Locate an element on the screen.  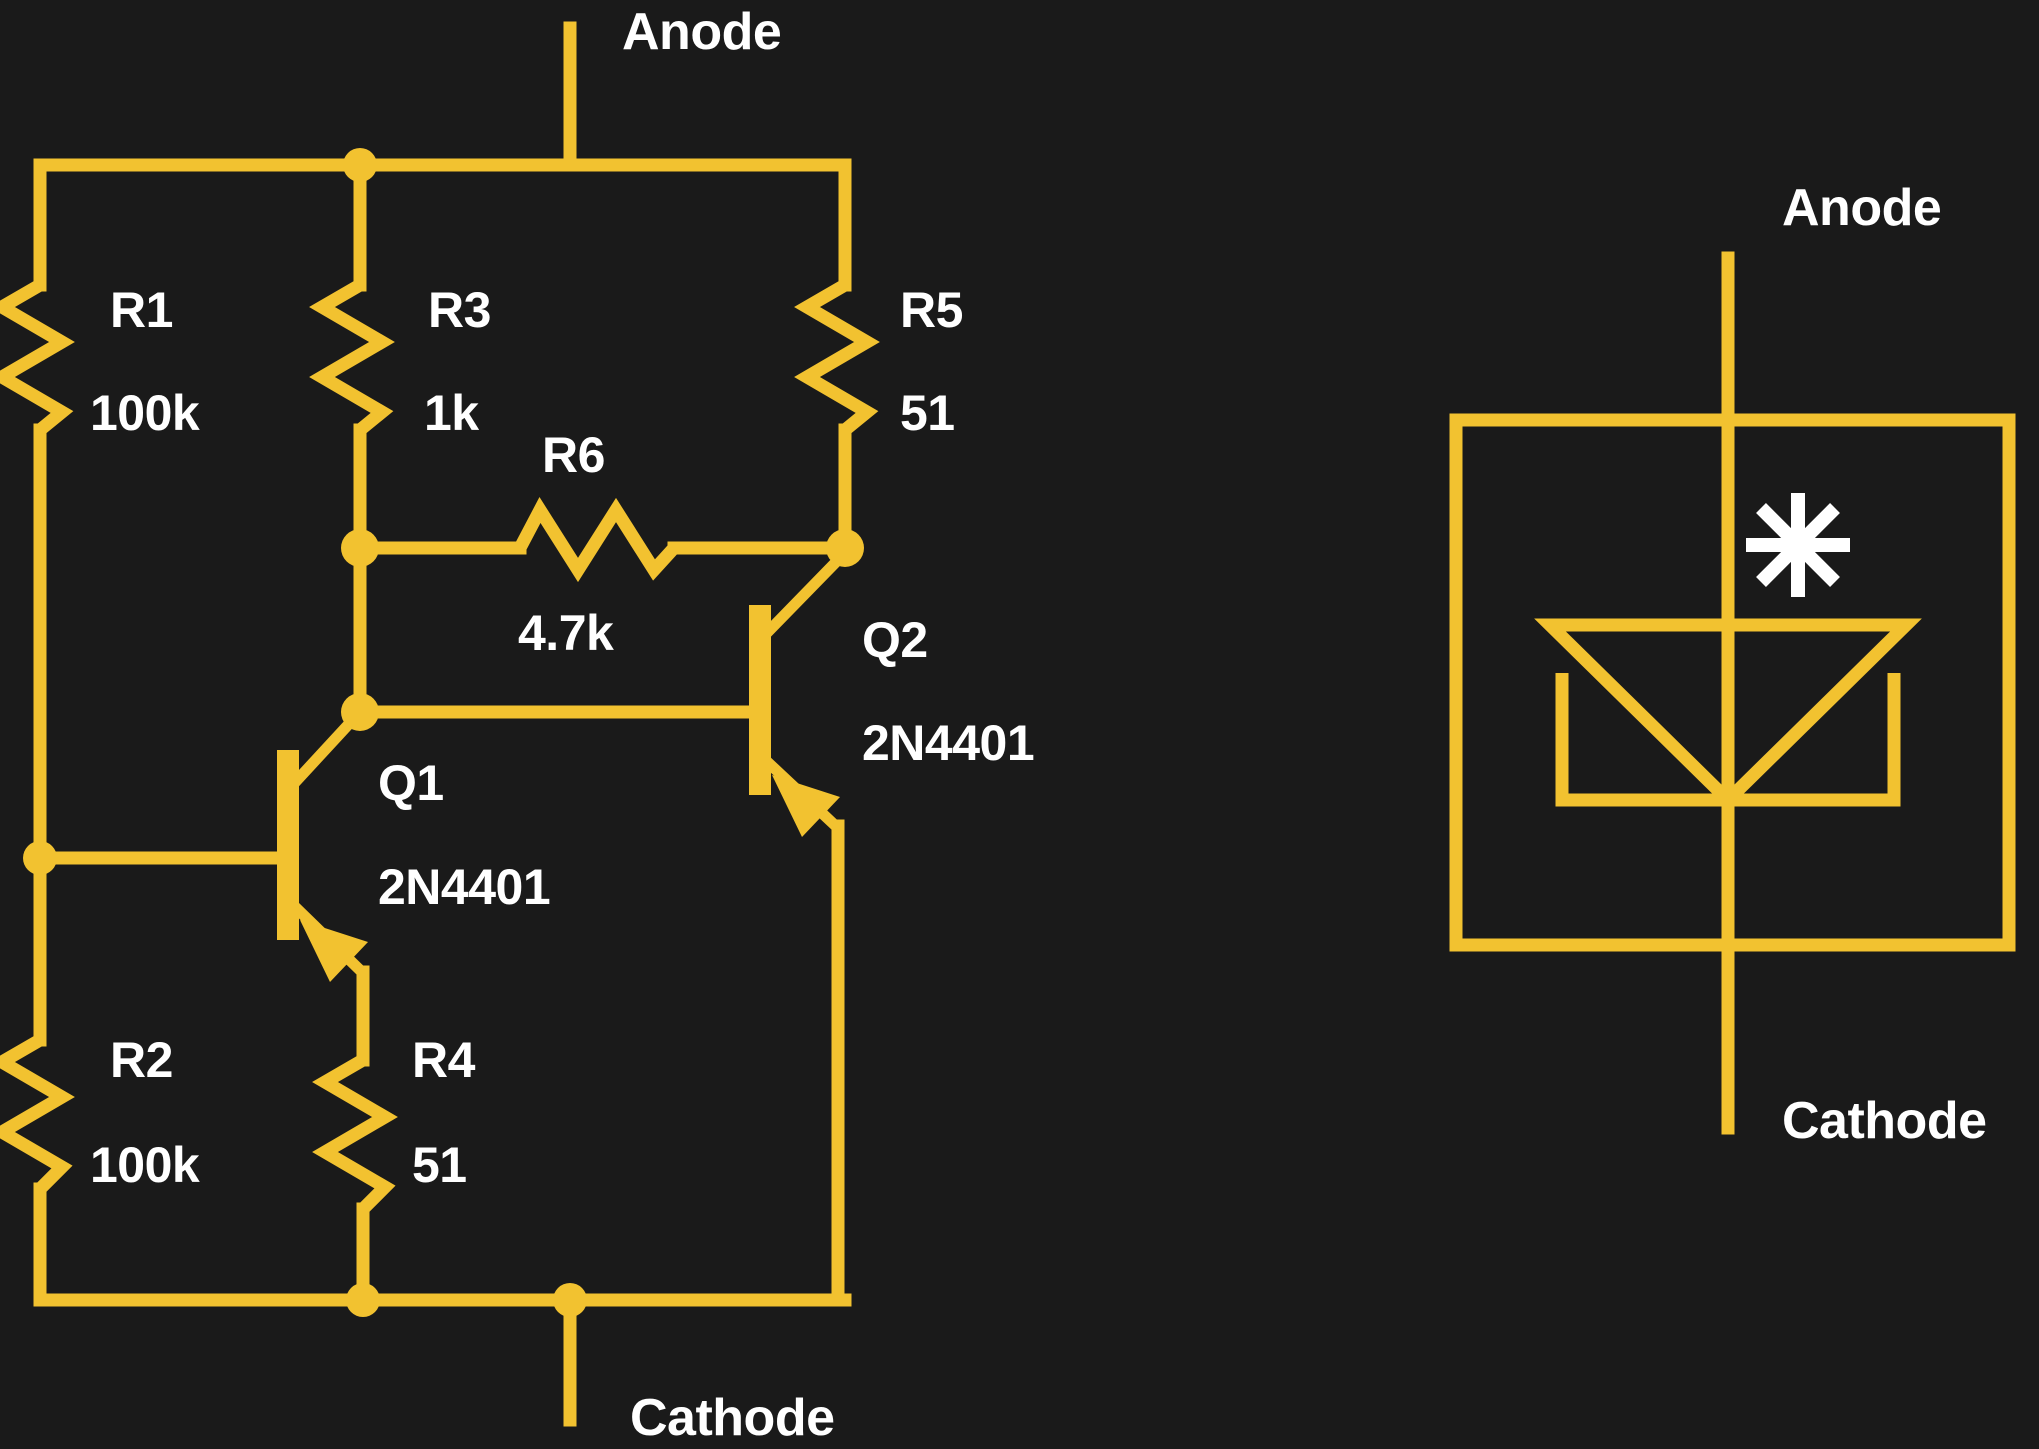
r5-ref-label: R5 is located at coordinates (931, 310).